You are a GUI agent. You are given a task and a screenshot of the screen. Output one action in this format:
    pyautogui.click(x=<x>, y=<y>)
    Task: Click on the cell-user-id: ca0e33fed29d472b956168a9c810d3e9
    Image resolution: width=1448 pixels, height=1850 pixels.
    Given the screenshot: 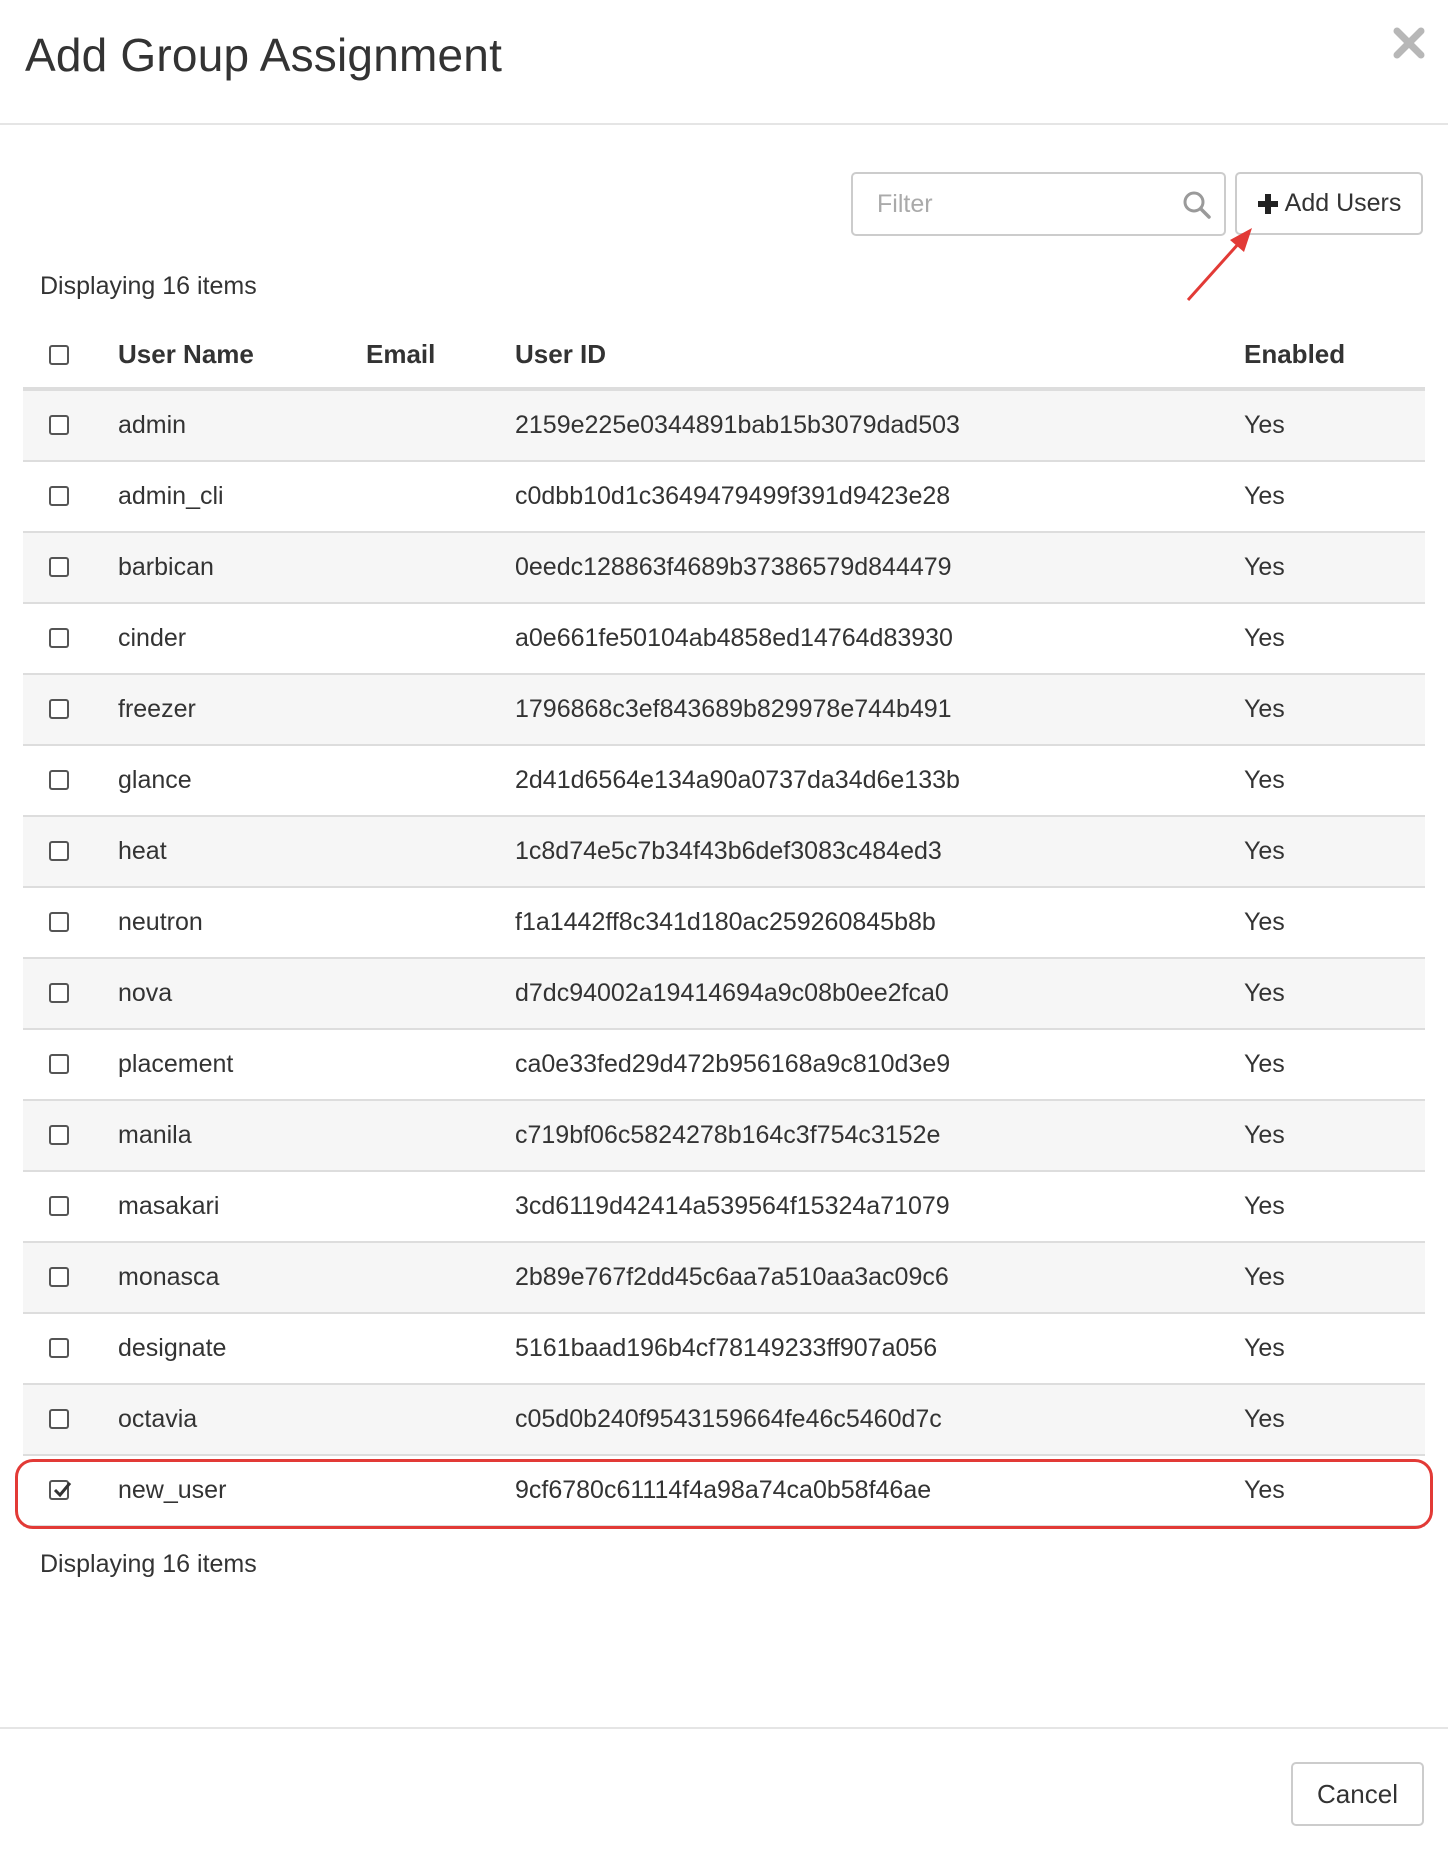 What is the action you would take?
    pyautogui.click(x=733, y=1064)
    